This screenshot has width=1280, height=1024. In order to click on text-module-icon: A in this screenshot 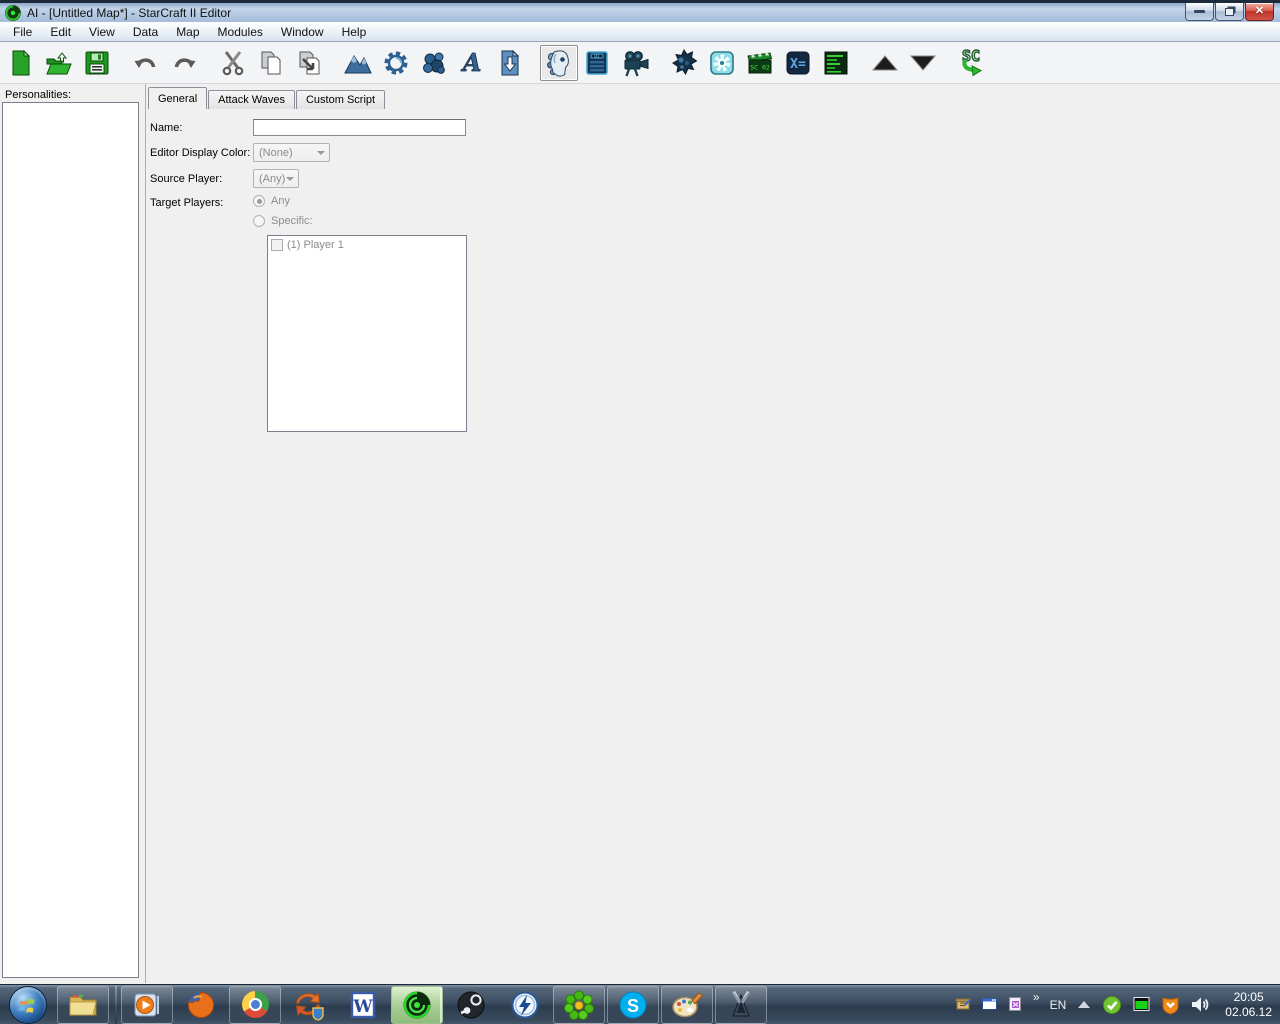, I will do `click(471, 63)`.